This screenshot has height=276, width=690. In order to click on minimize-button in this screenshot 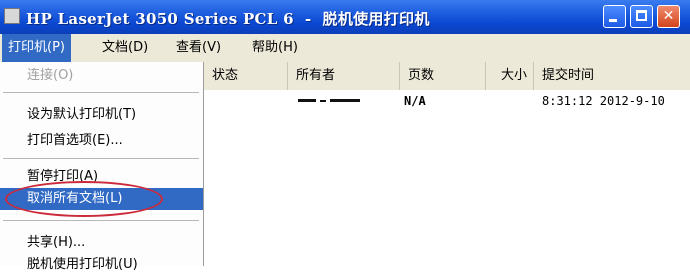, I will do `click(614, 16)`.